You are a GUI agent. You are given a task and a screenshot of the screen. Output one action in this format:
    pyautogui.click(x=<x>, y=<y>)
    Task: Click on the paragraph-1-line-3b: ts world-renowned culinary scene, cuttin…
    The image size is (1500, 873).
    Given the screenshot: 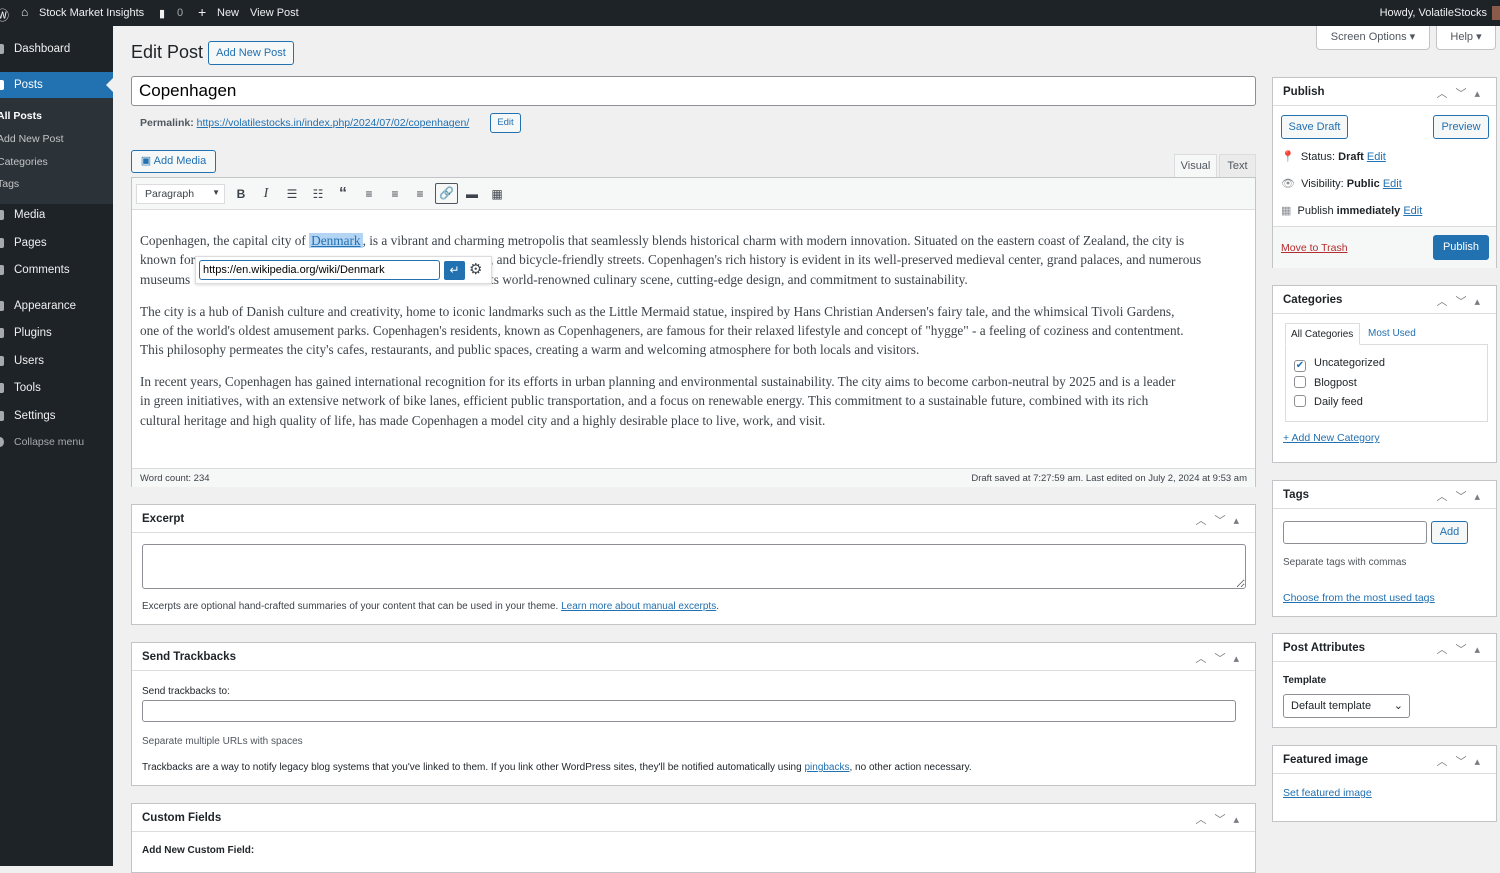 What is the action you would take?
    pyautogui.click(x=729, y=279)
    